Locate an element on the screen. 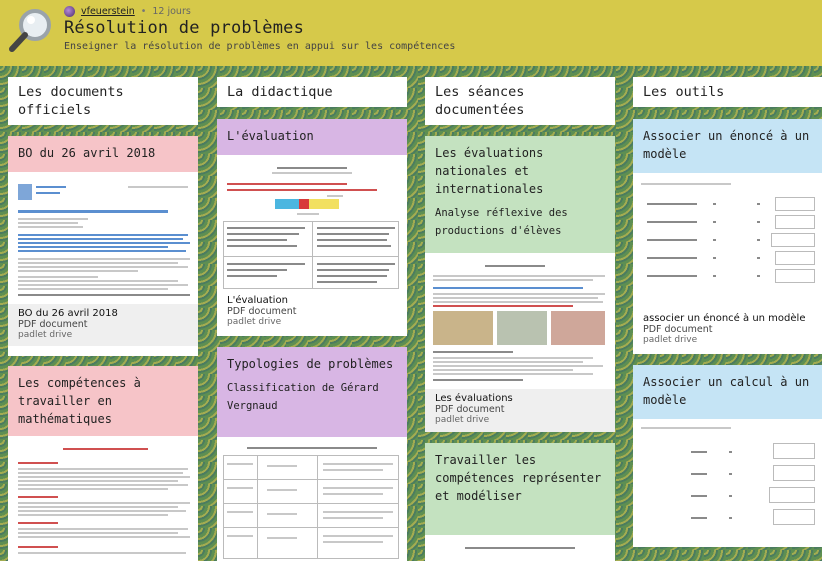 This screenshot has height=561, width=822. attachment-name: L'évaluation is located at coordinates (257, 300).